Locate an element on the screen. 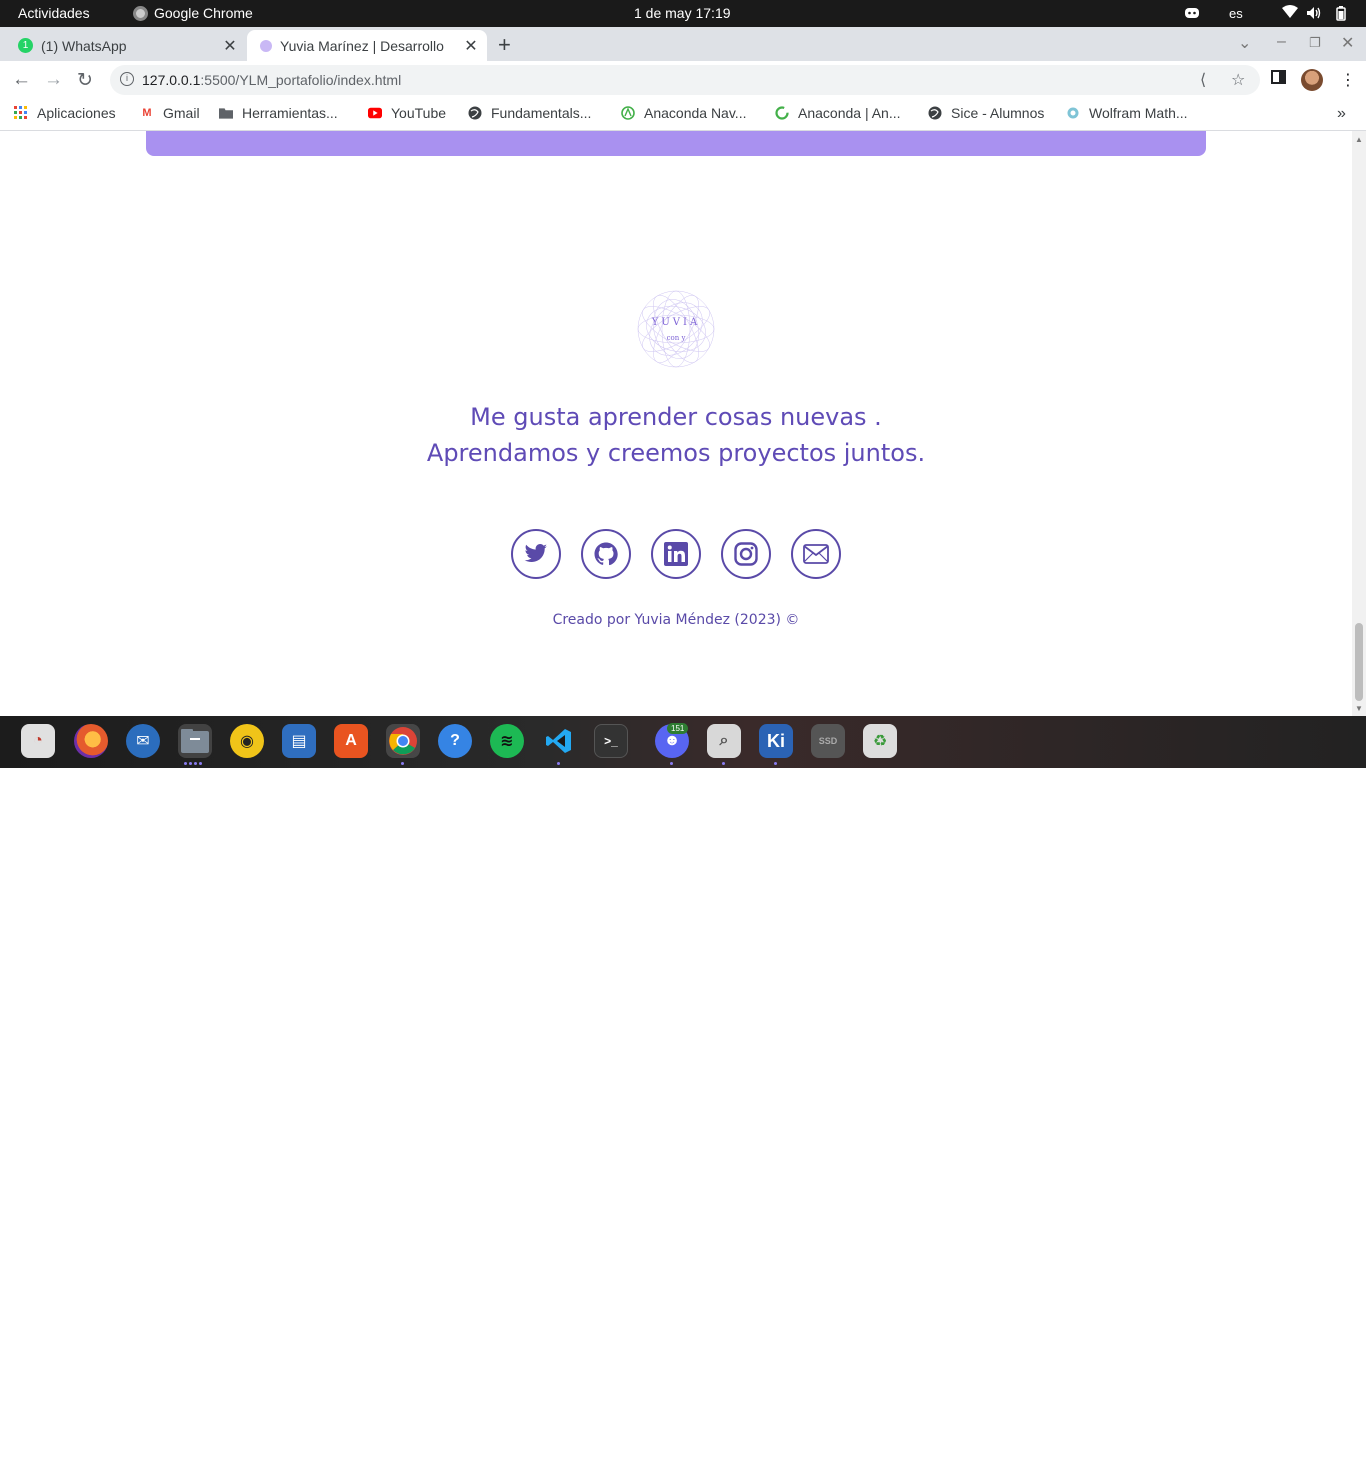 This screenshot has height=1467, width=1366. scrollbar-thumb is located at coordinates (1359, 662).